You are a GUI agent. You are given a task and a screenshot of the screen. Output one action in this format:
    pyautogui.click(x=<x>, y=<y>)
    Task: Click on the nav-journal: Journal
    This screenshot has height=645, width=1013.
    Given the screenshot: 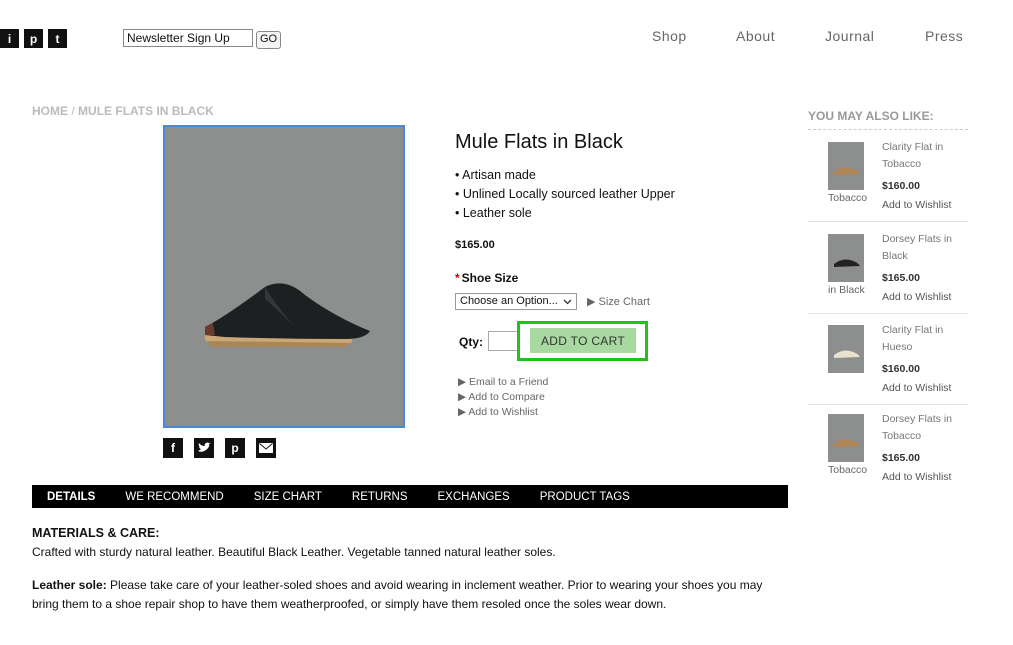 What is the action you would take?
    pyautogui.click(x=849, y=36)
    